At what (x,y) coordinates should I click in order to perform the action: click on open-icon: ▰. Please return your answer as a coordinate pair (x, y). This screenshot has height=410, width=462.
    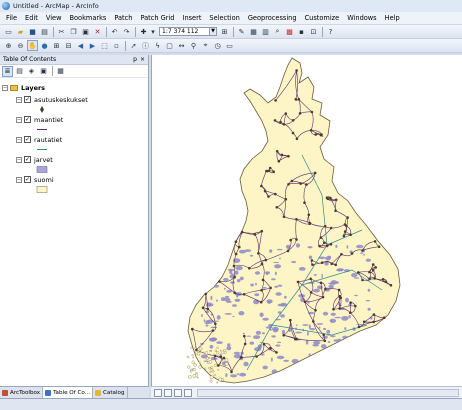
    Looking at the image, I should click on (20, 31).